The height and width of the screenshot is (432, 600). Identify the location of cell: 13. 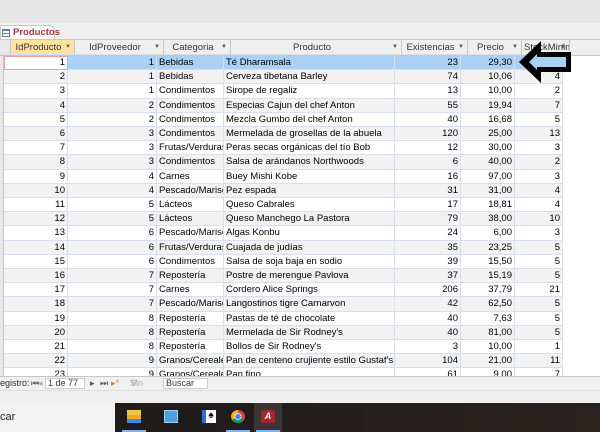
(36, 233).